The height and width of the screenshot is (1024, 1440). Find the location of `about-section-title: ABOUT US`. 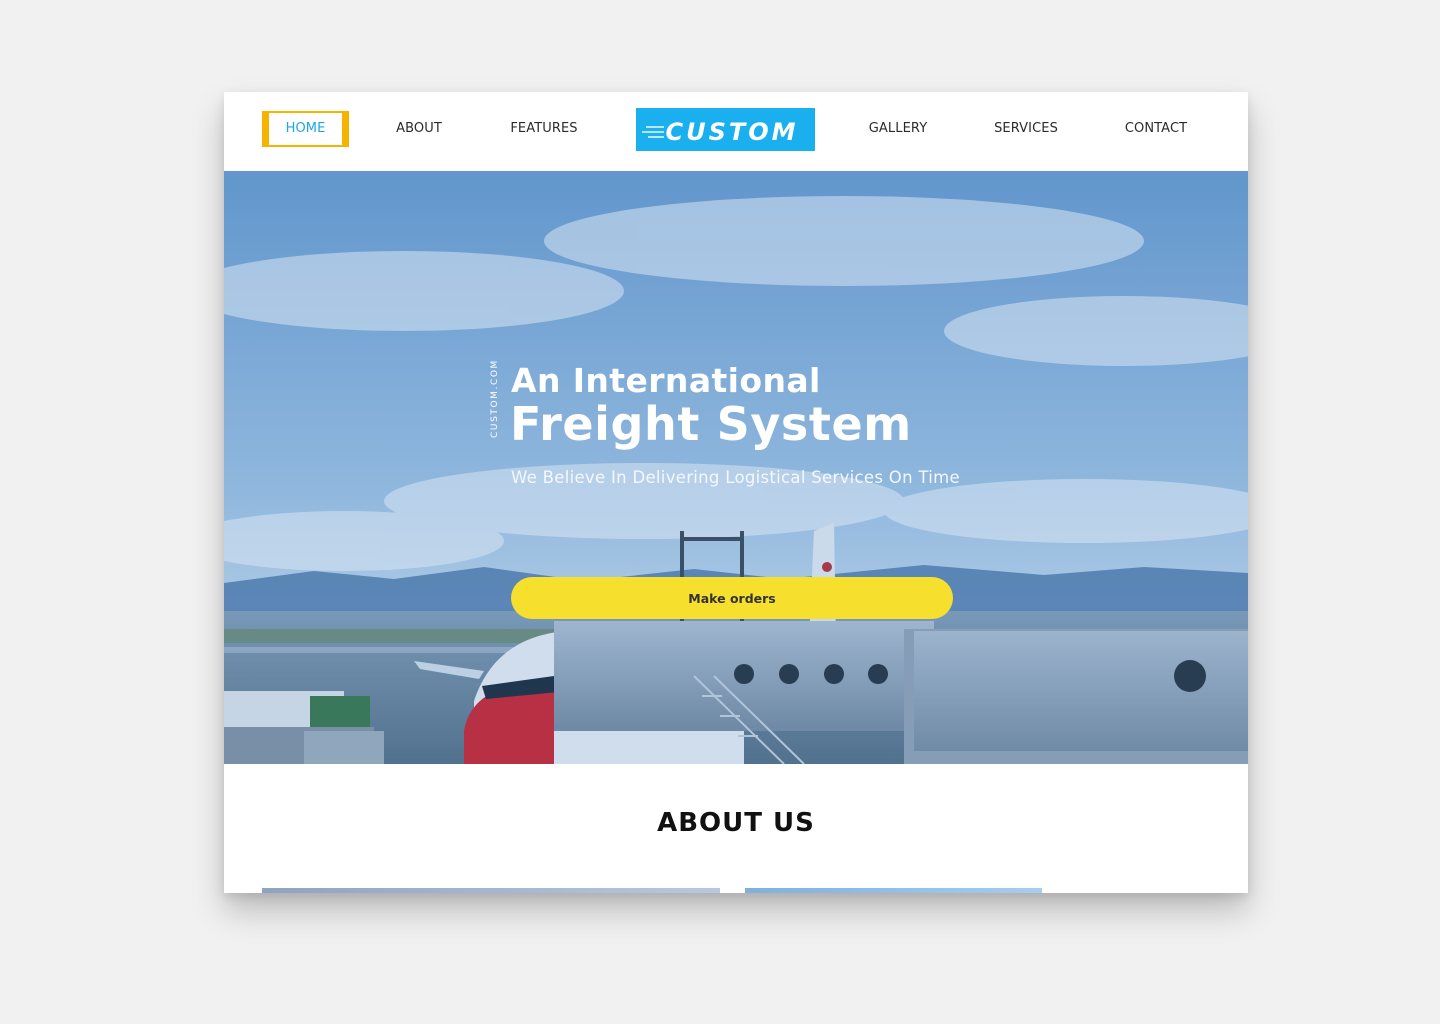

about-section-title: ABOUT US is located at coordinates (736, 823).